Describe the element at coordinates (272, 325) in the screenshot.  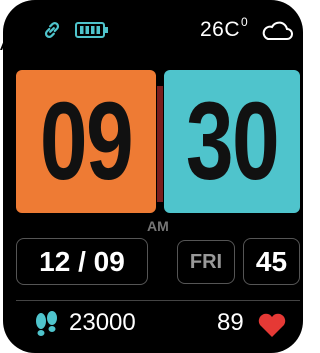
I see `heart-icon` at that location.